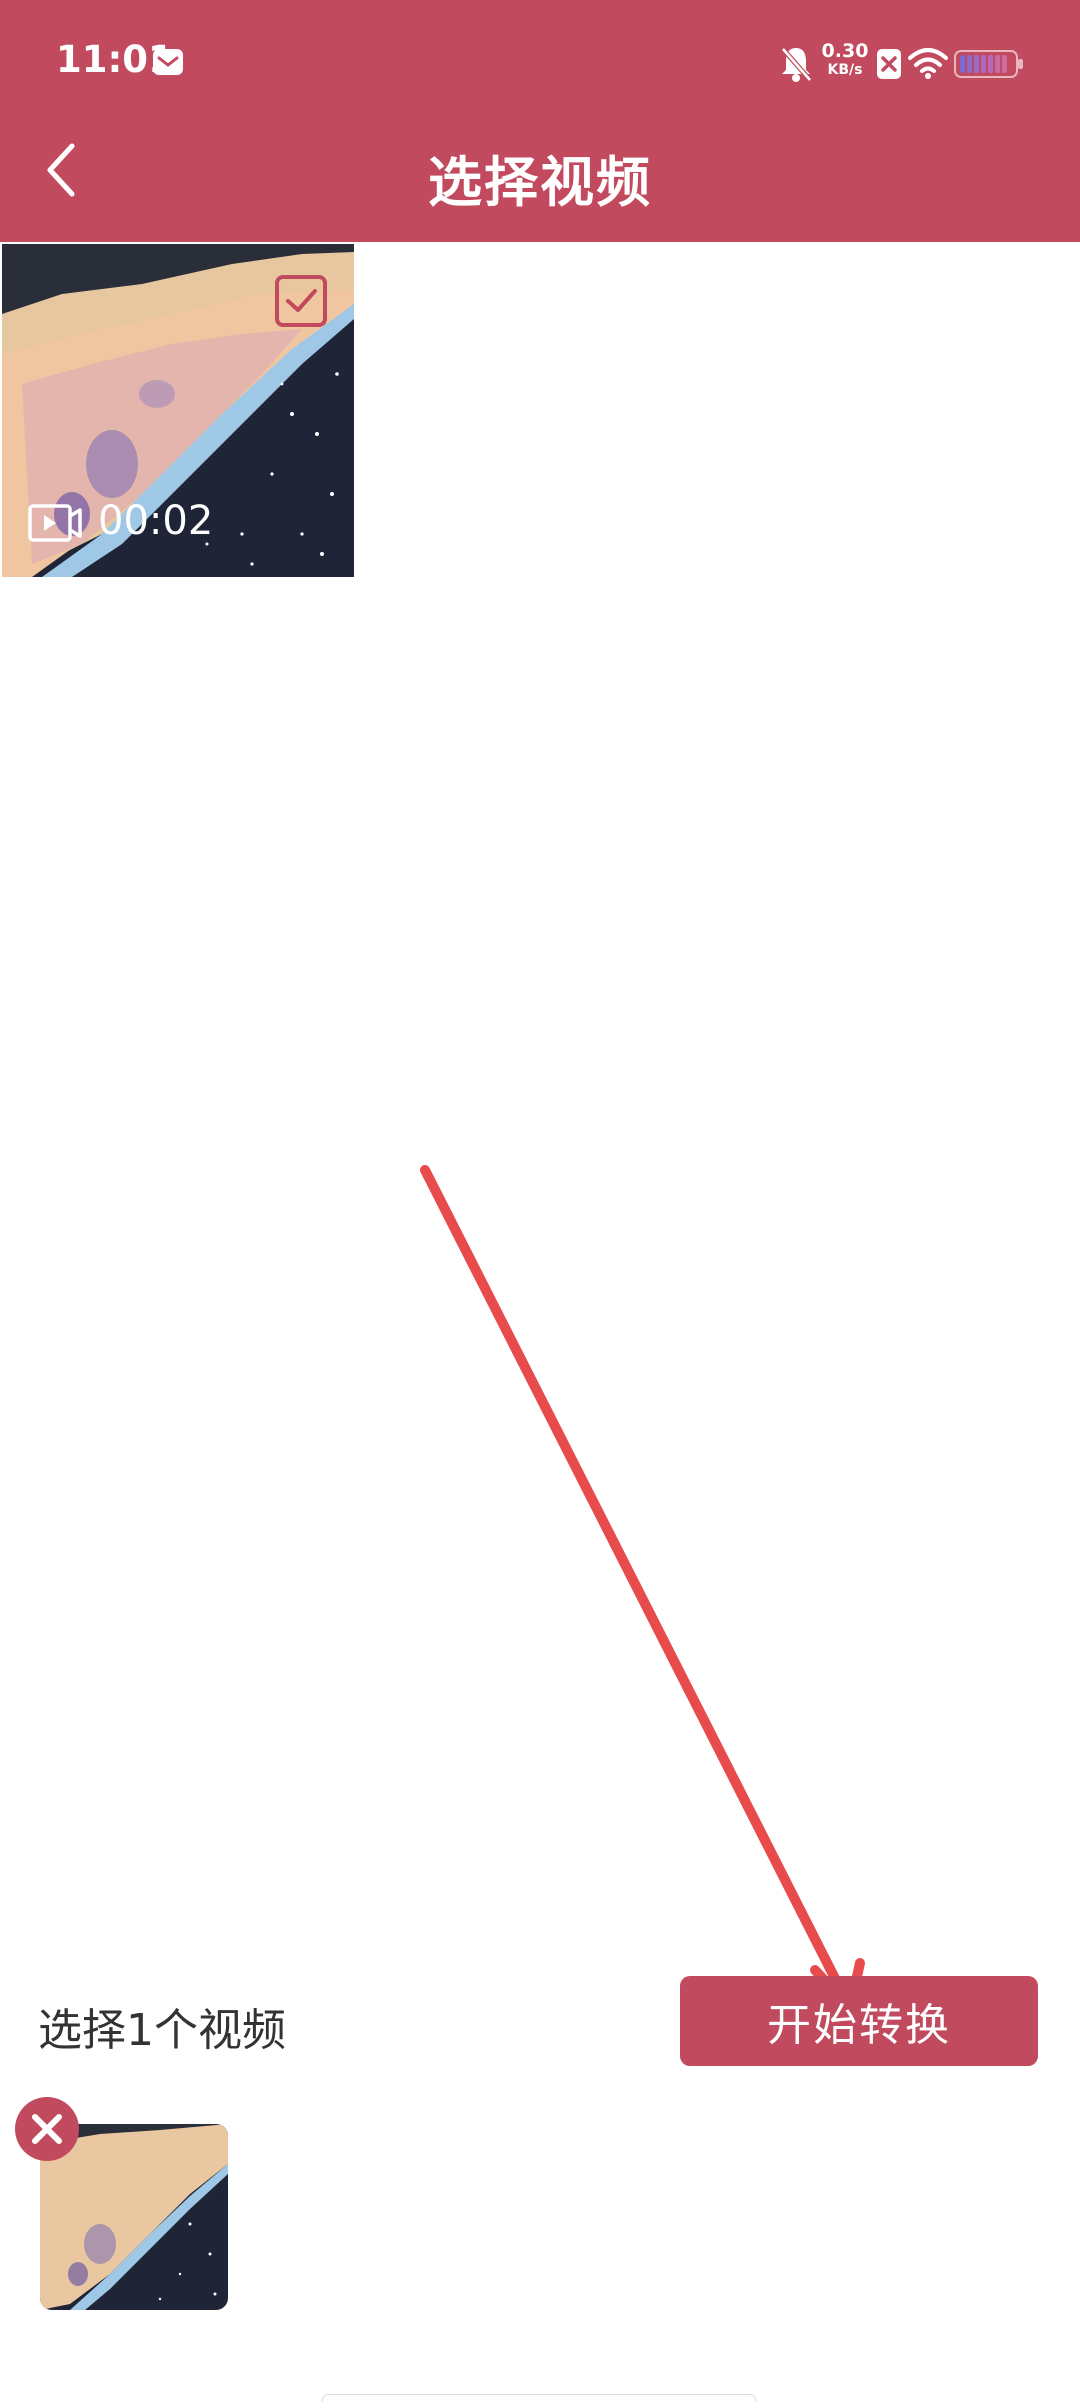 The width and height of the screenshot is (1080, 2408). What do you see at coordinates (540, 182) in the screenshot?
I see `page-title: 选择视频` at bounding box center [540, 182].